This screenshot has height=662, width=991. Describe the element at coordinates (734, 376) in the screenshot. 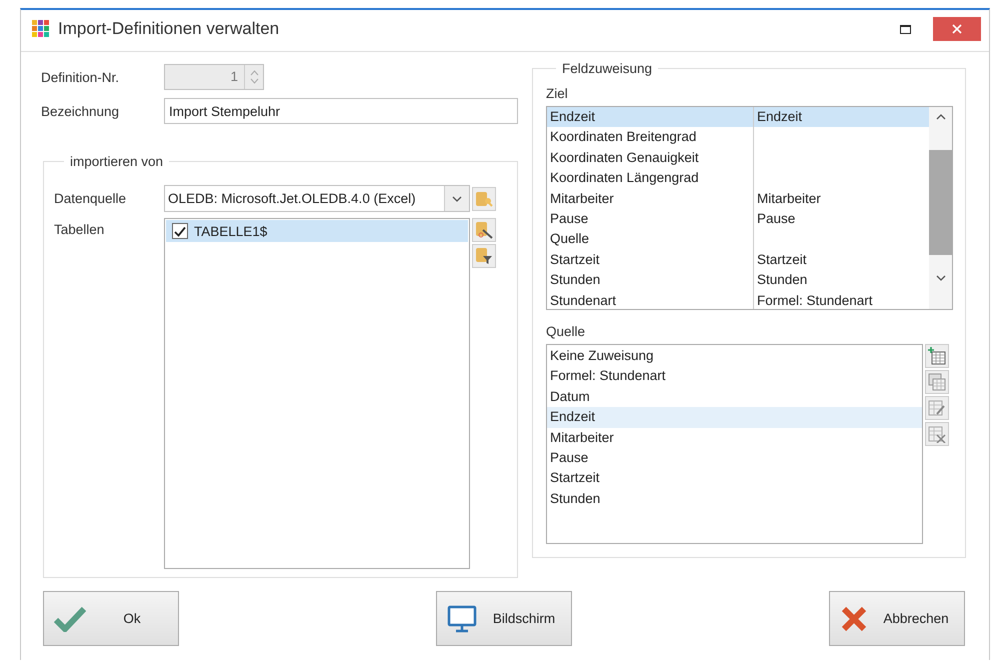

I see `source-item: Formel: Stundenart` at that location.